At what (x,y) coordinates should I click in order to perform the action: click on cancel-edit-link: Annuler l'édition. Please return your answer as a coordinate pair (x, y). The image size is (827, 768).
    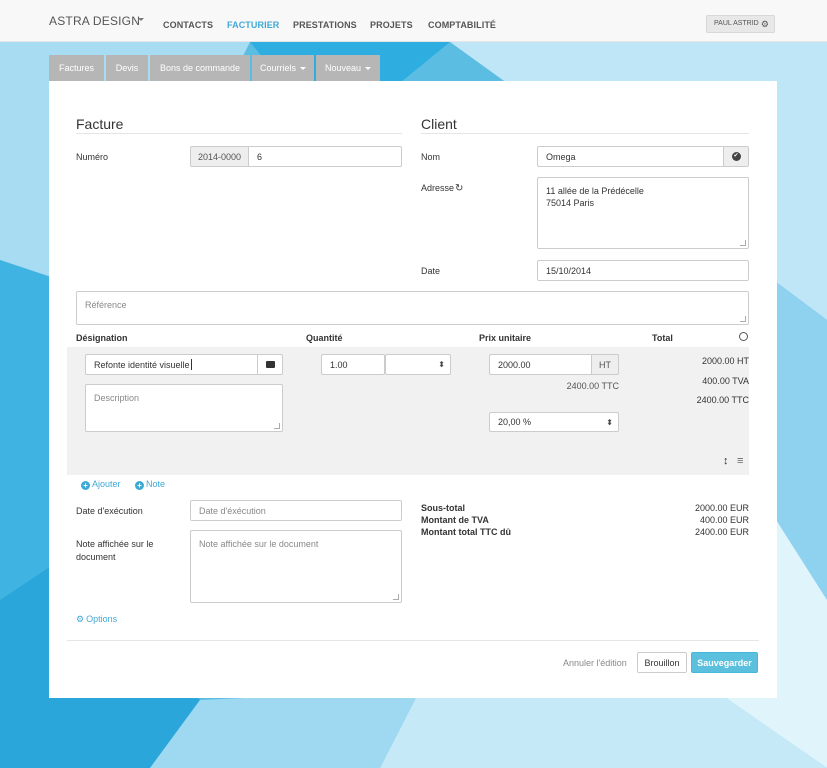
    Looking at the image, I should click on (595, 663).